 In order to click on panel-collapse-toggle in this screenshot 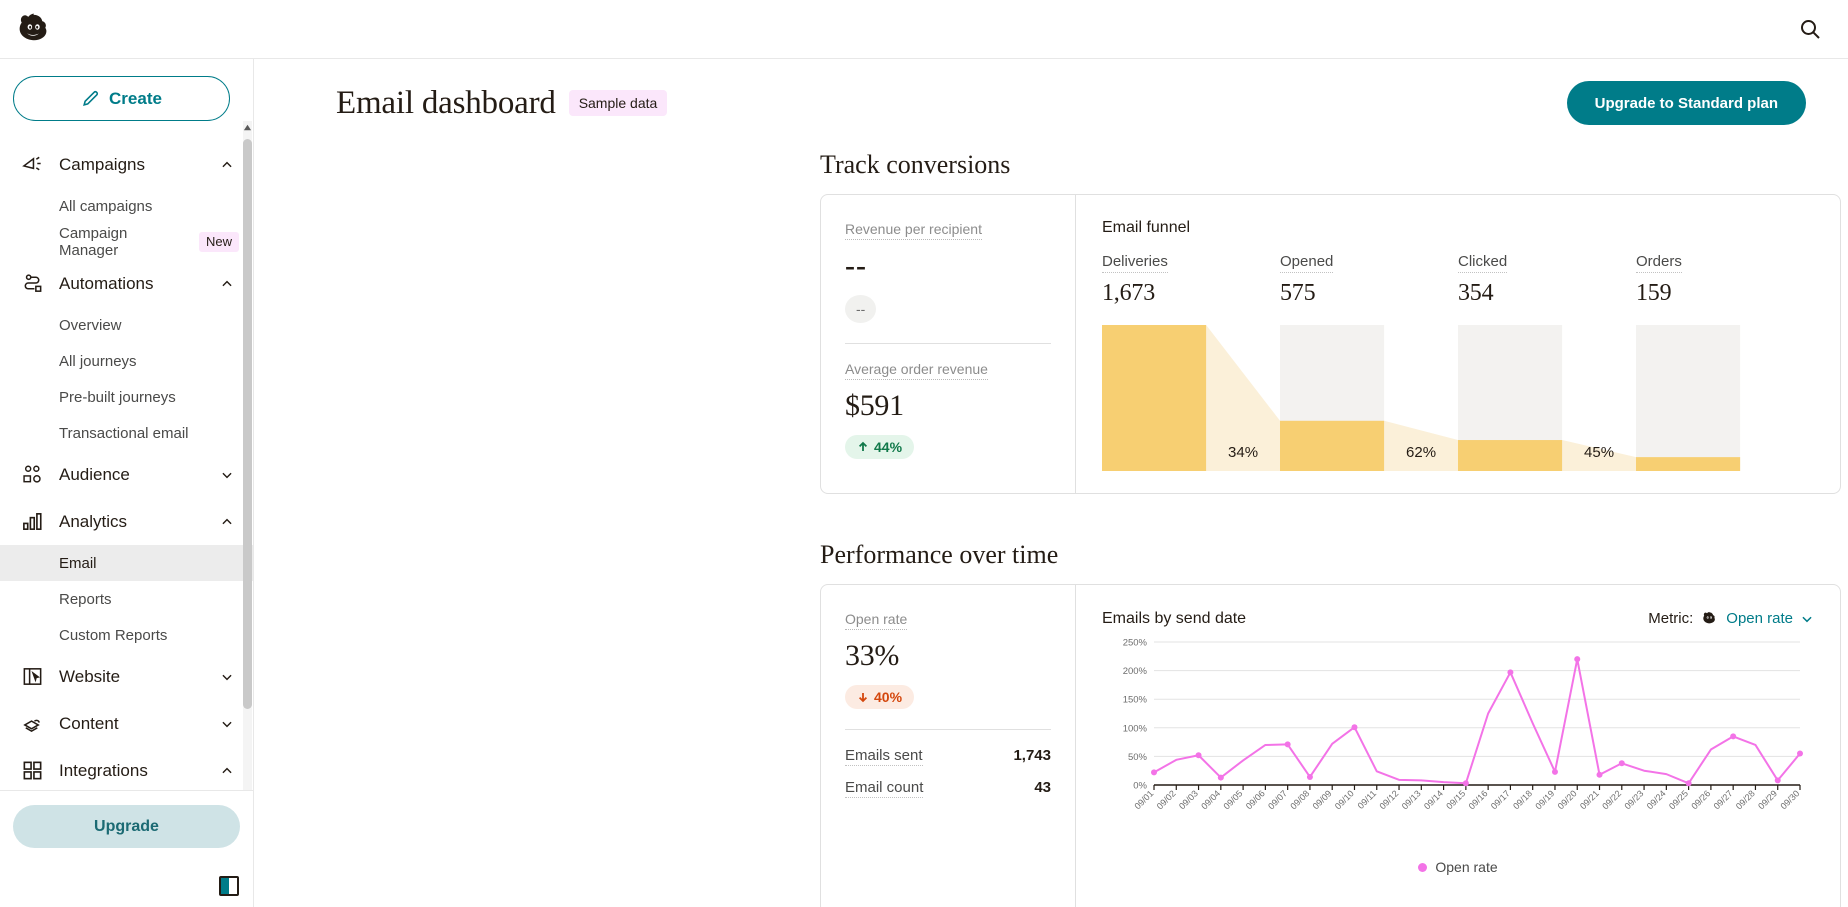, I will do `click(229, 886)`.